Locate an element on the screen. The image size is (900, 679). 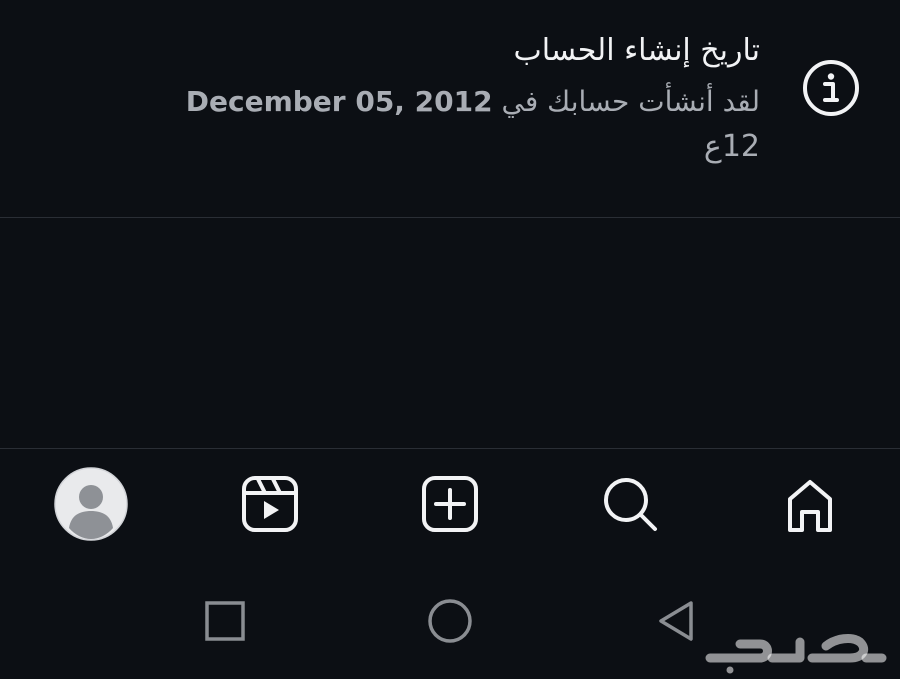
home-tab is located at coordinates (810, 504).